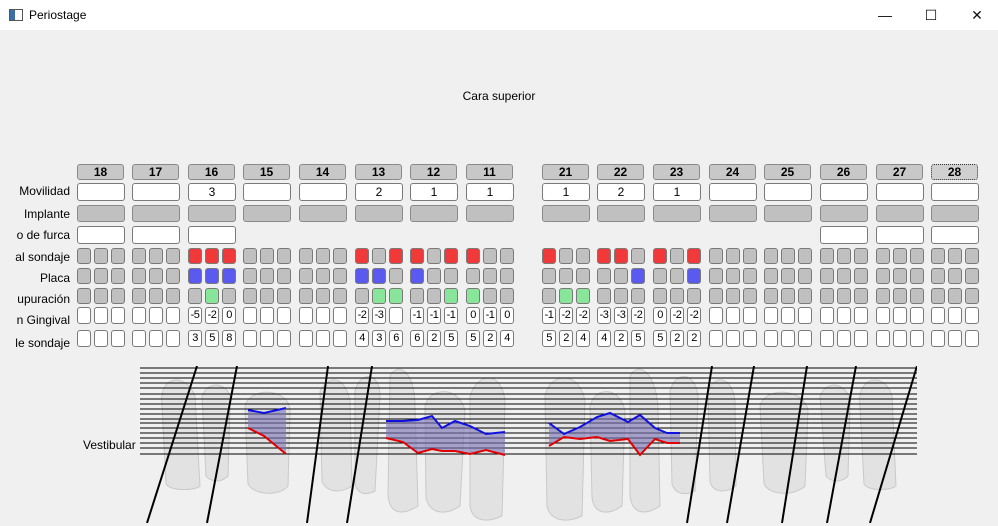 This screenshot has height=526, width=998. Describe the element at coordinates (417, 315) in the screenshot. I see `gingival-input: -1` at that location.